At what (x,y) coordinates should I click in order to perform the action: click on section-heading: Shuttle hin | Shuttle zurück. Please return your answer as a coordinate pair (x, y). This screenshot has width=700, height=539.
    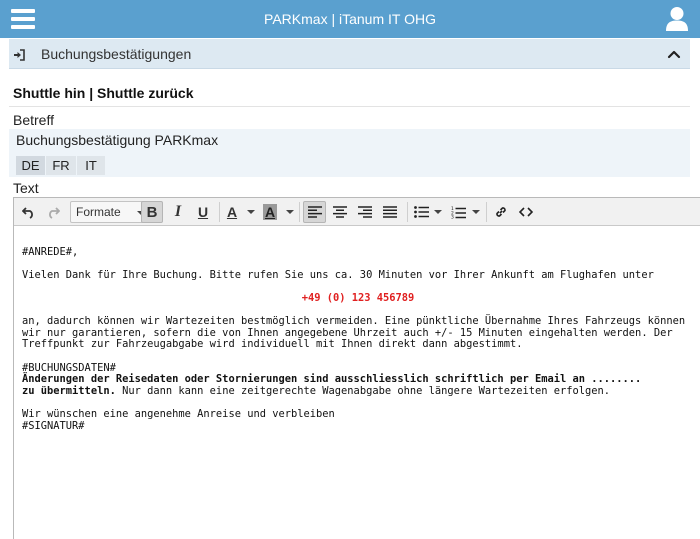
    Looking at the image, I should click on (103, 93).